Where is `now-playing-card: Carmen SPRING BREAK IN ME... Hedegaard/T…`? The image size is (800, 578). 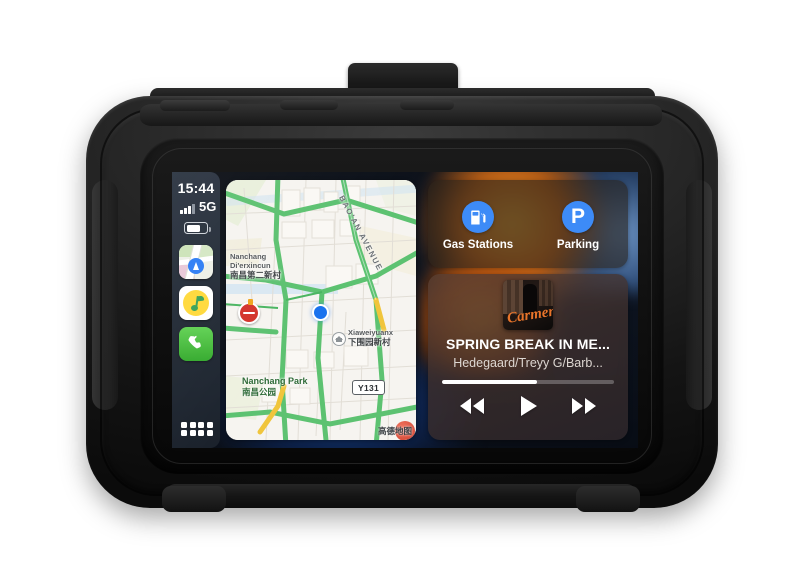
now-playing-card: Carmen SPRING BREAK IN ME... Hedegaard/T… is located at coordinates (528, 357).